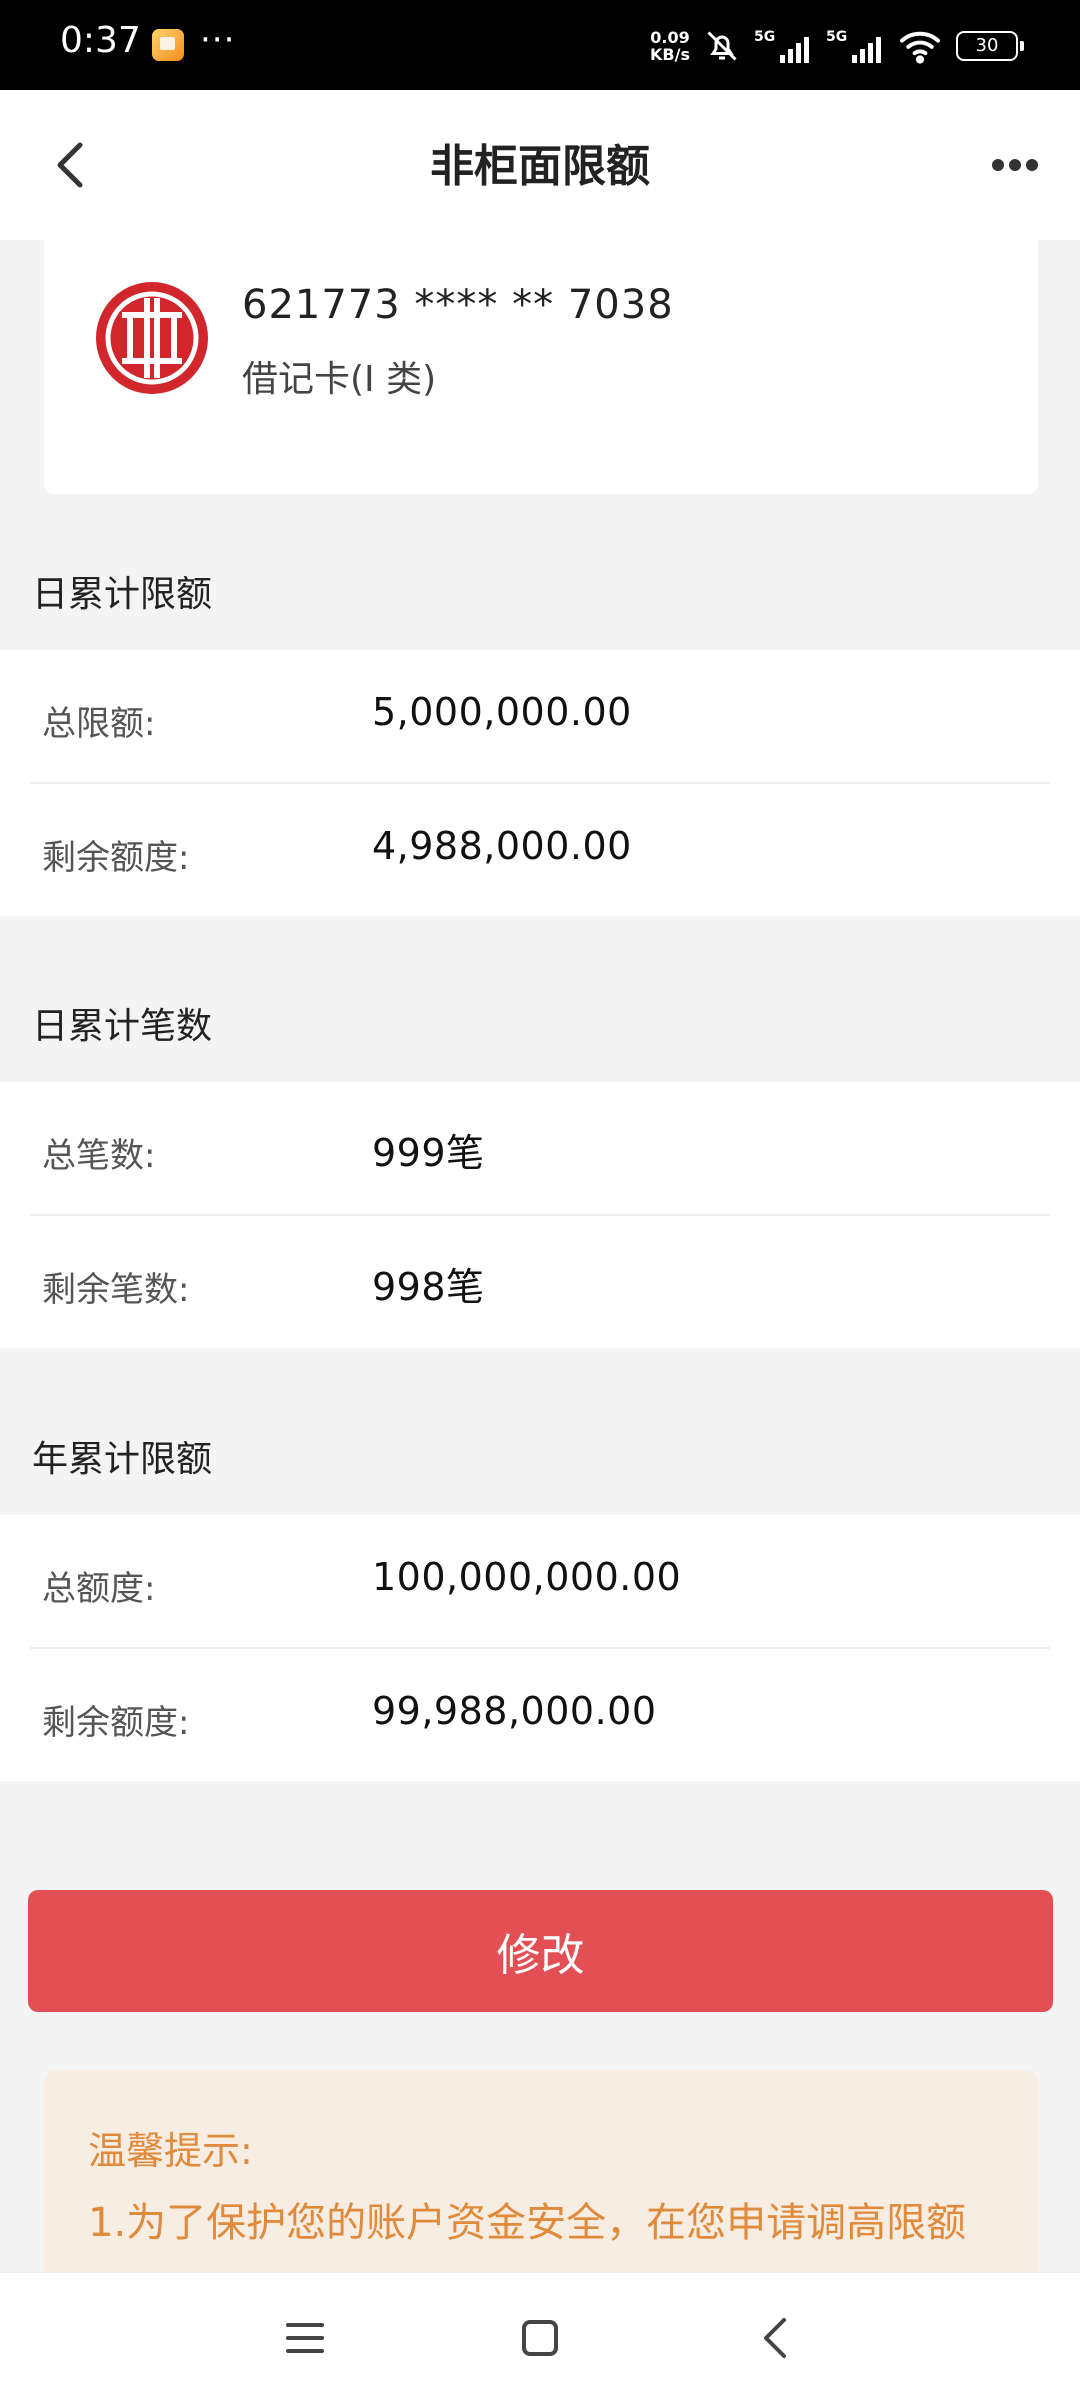 The width and height of the screenshot is (1080, 2401). I want to click on panel-yearly-amount: 总额度: 100,000,000.00 剩余额度: 99,988,000.00, so click(540, 1648).